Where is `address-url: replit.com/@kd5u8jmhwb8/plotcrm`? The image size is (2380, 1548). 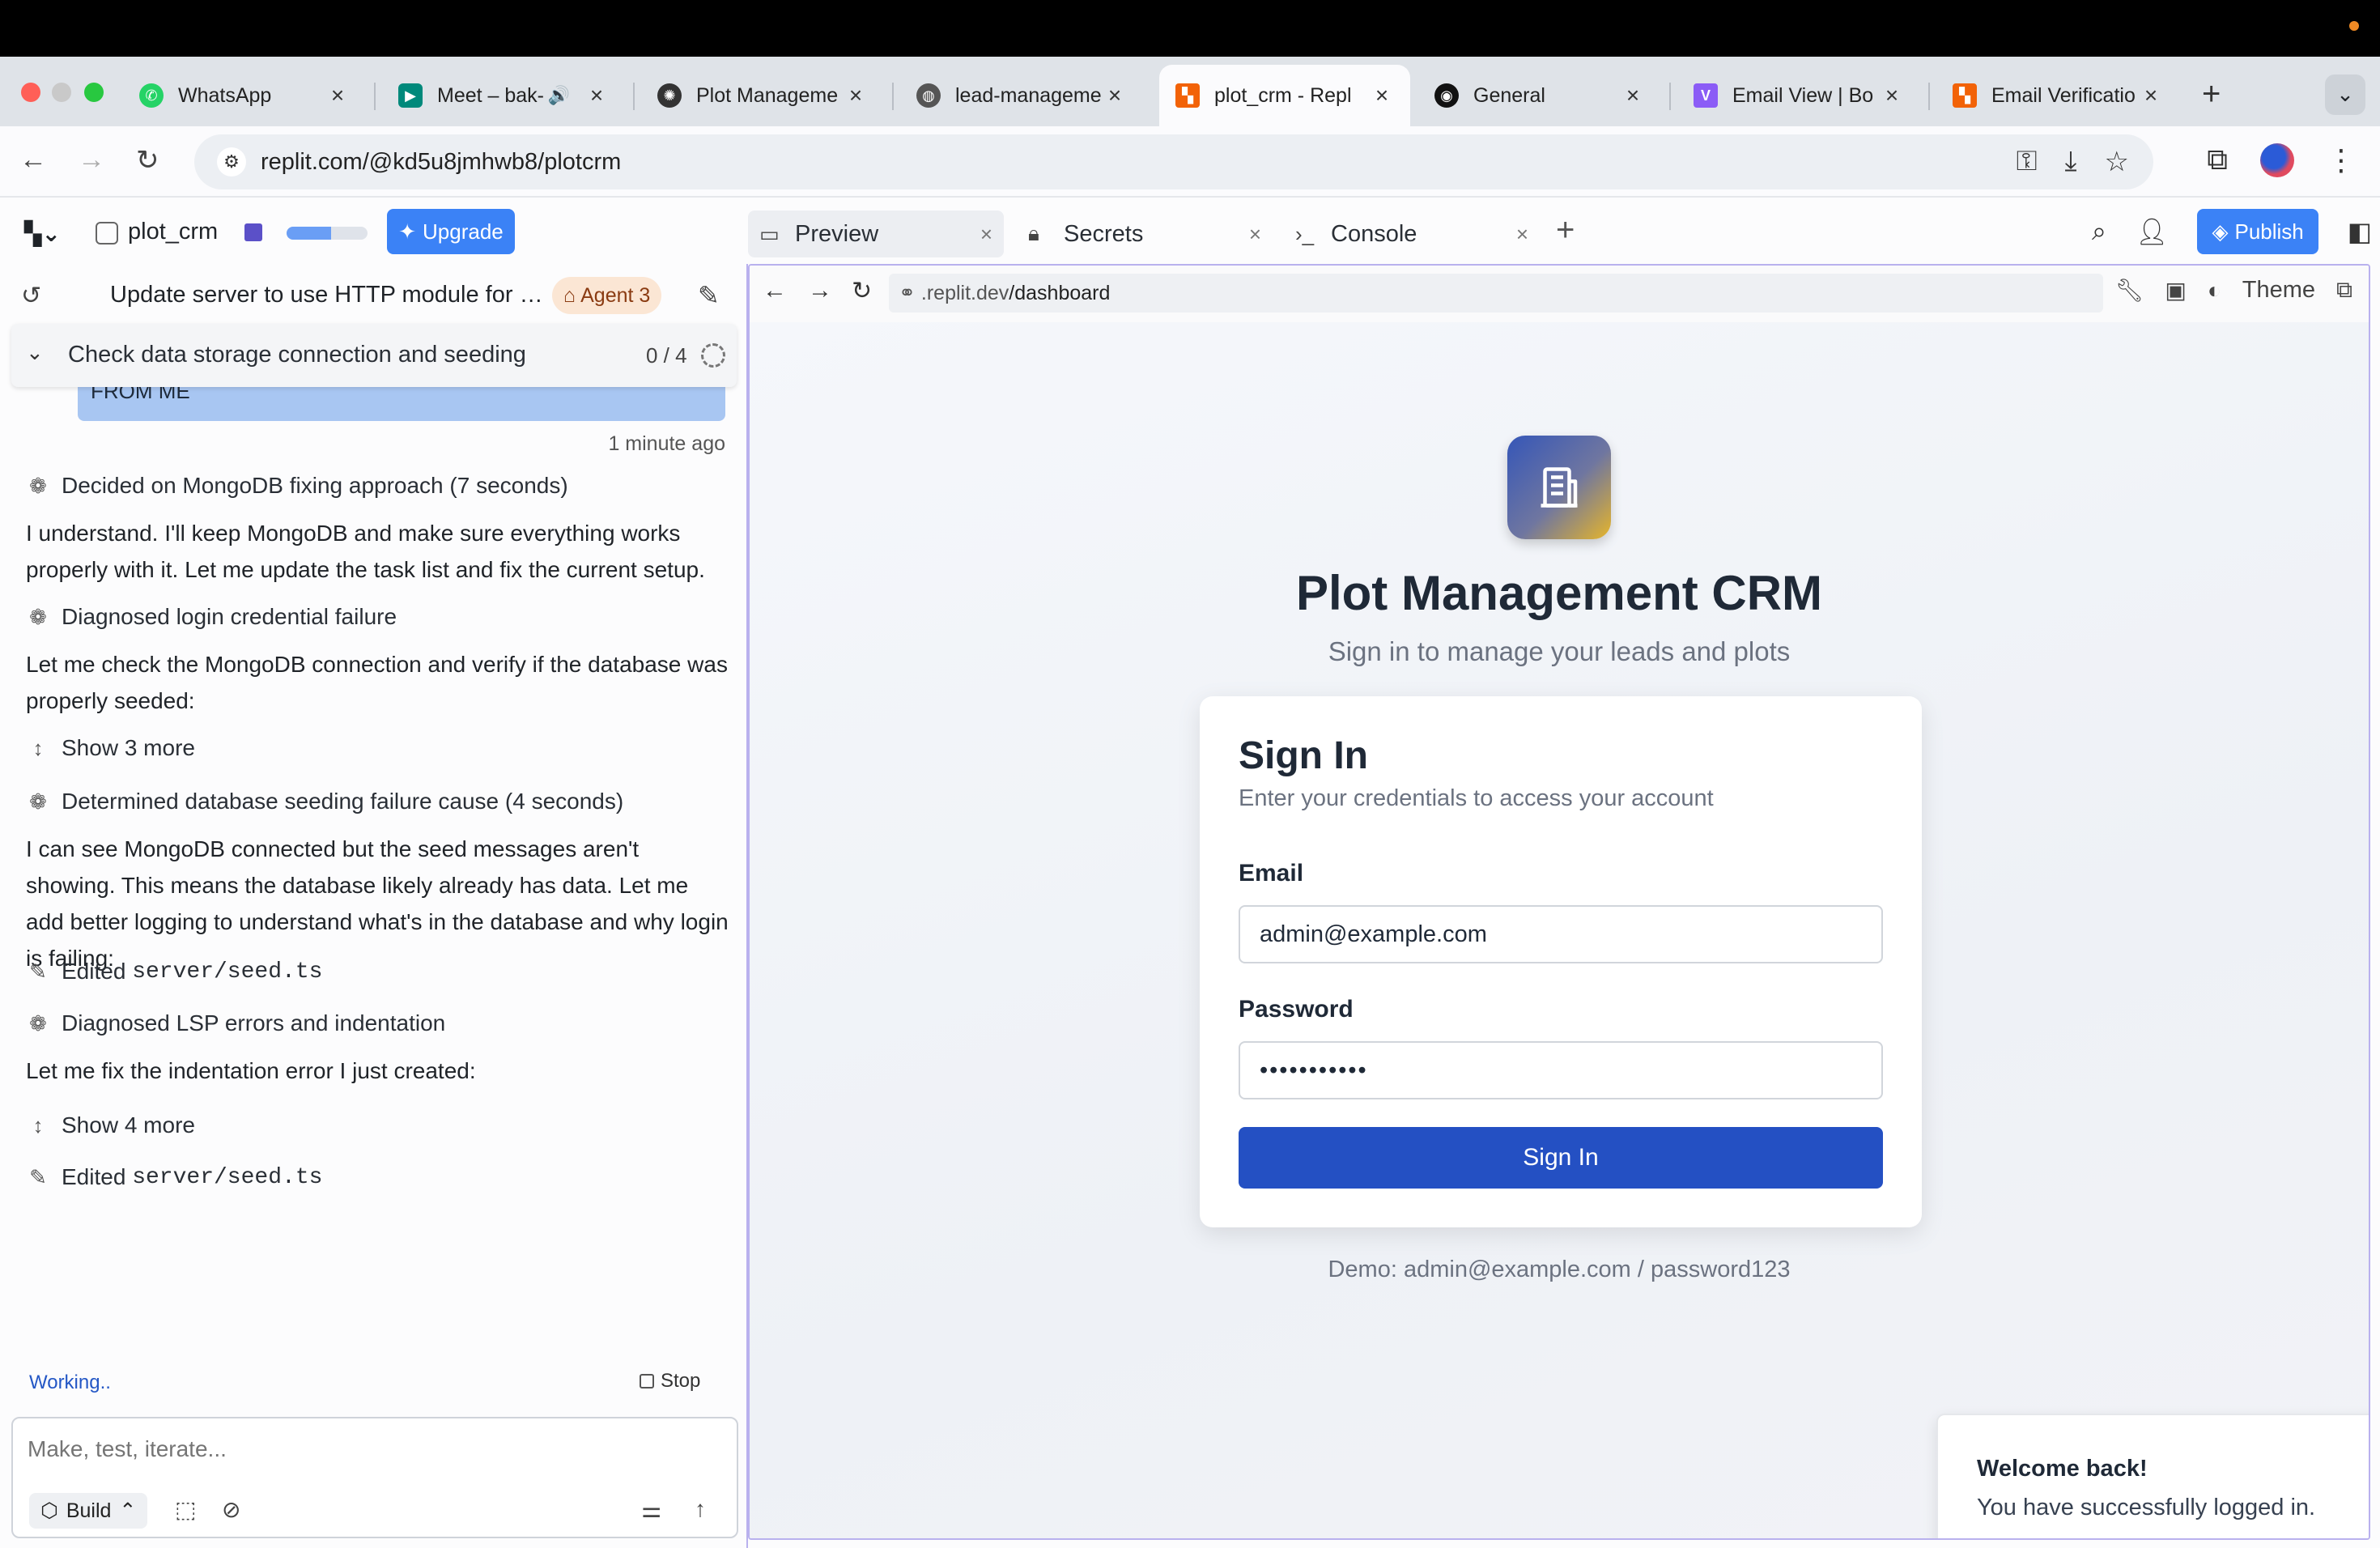
address-url: replit.com/@kd5u8jmhwb8/plotcrm is located at coordinates (441, 162).